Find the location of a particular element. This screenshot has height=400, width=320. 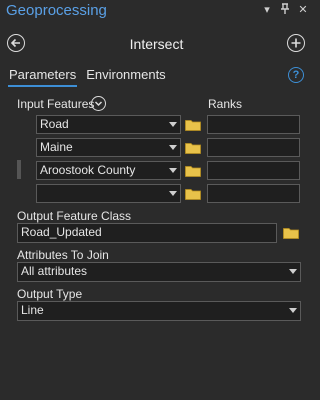

pin-icon is located at coordinates (285, 10).